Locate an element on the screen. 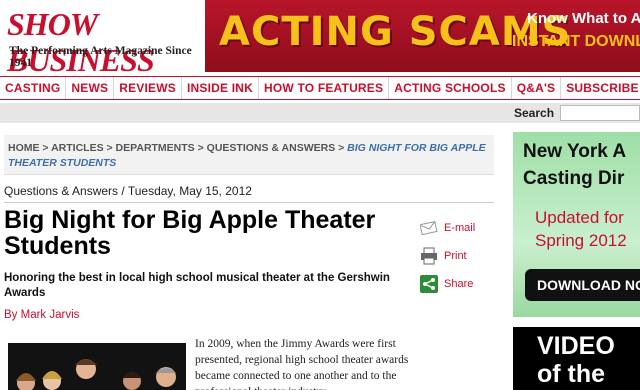 Image resolution: width=640 pixels, height=390 pixels. article-tools: E-mail Print Share is located at coordinates (454, 256).